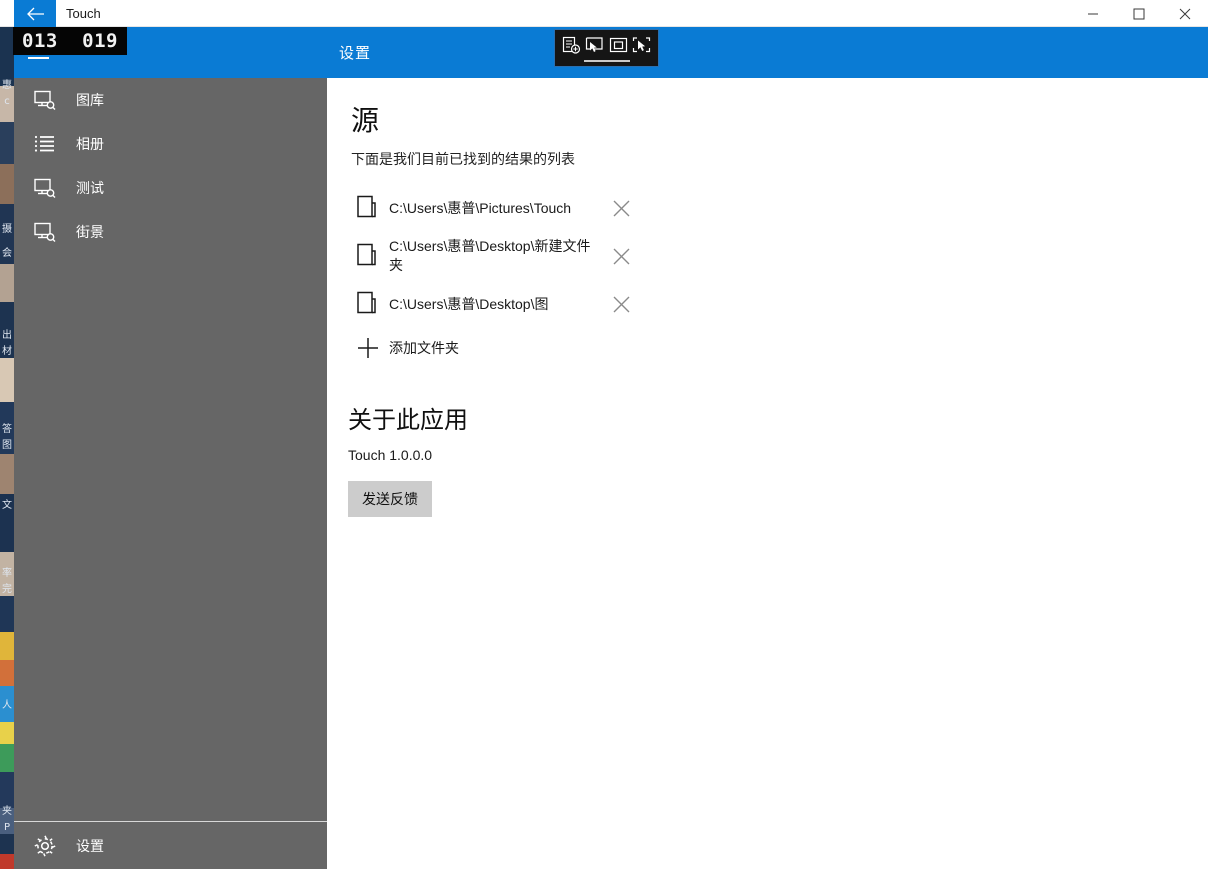 This screenshot has height=869, width=1208. Describe the element at coordinates (7, 85) in the screenshot. I see `background-text-fragment: 惠` at that location.